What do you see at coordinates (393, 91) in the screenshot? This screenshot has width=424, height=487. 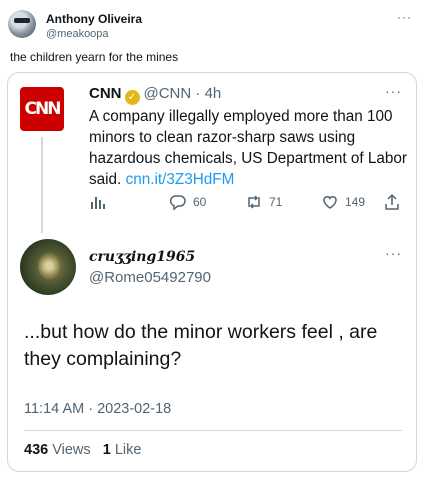 I see `quoted-more-icon: ···` at bounding box center [393, 91].